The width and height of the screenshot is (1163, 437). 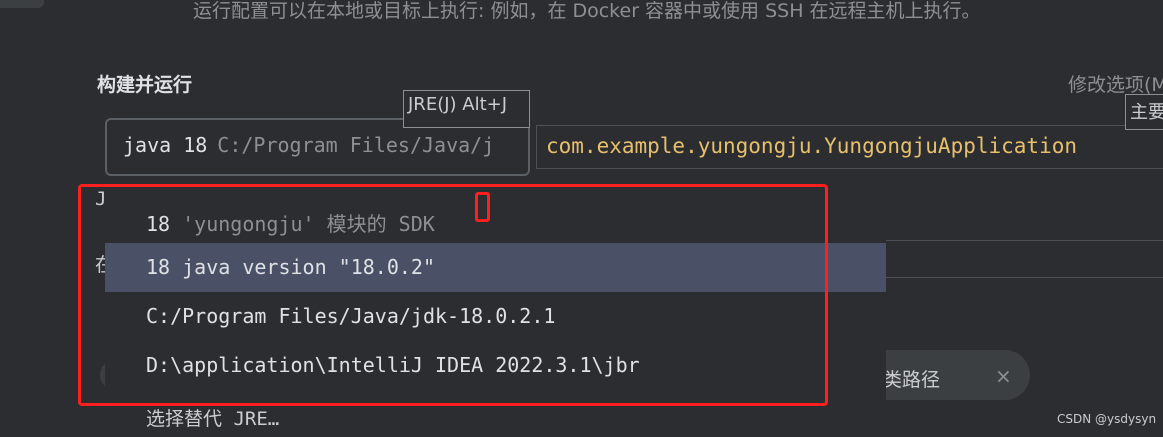 I want to click on jre-version: java 18, so click(x=165, y=145).